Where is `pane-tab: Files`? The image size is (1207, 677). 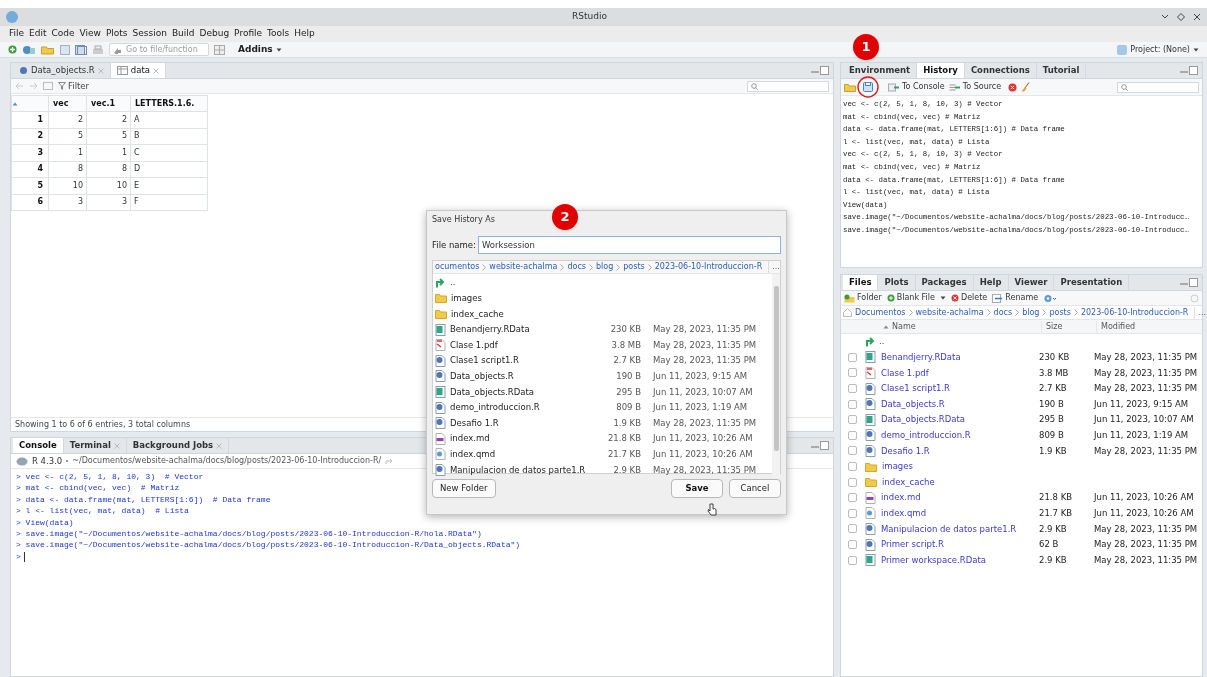 pane-tab: Files is located at coordinates (861, 282).